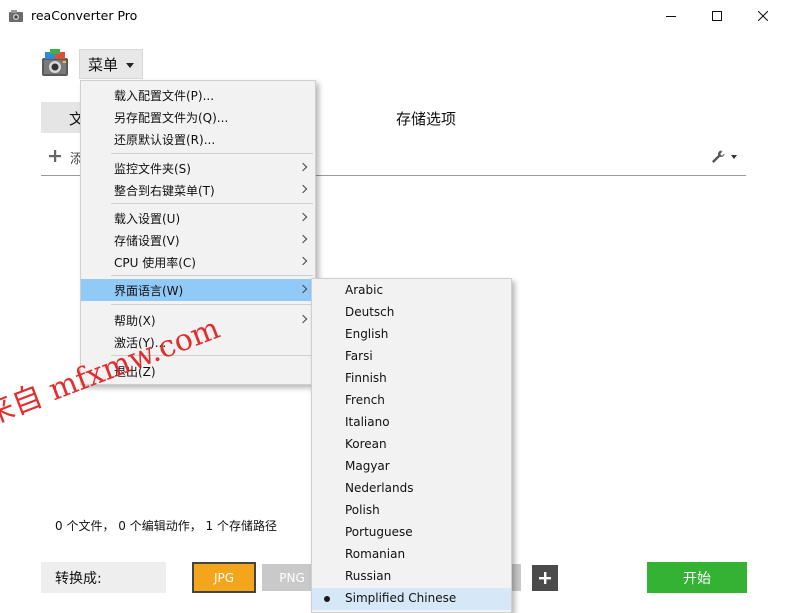 The width and height of the screenshot is (786, 613). What do you see at coordinates (411, 599) in the screenshot?
I see `language-item-simplified-chinese: Simplified Chinese` at bounding box center [411, 599].